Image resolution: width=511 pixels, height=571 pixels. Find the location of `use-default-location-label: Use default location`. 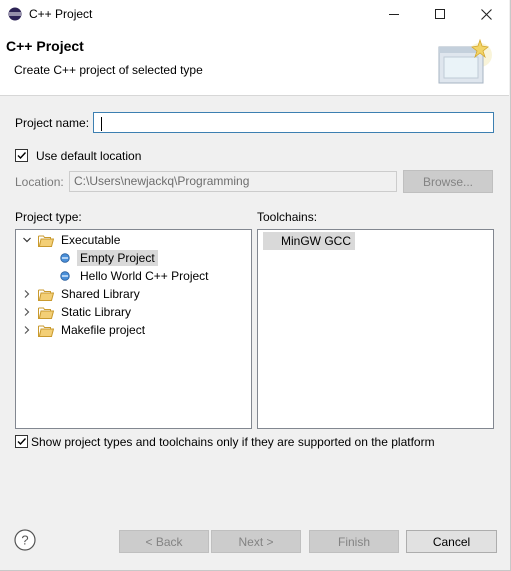

use-default-location-label: Use default location is located at coordinates (89, 156).